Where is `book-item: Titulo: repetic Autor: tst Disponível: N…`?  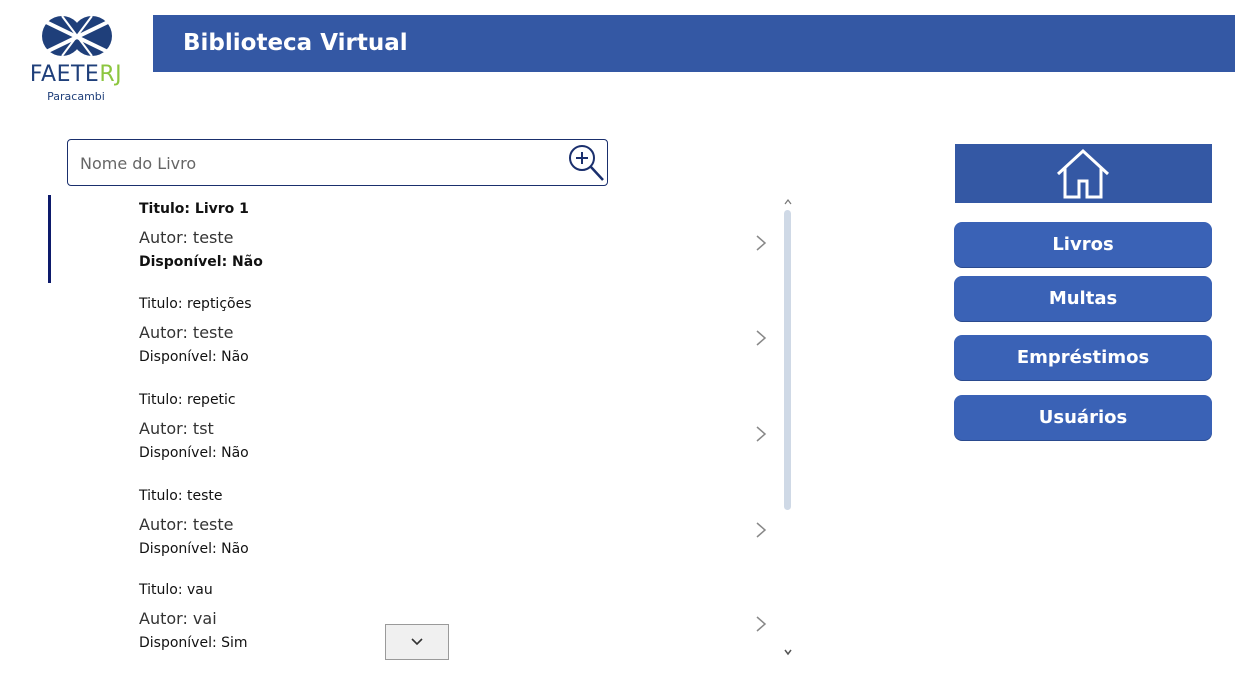
book-item: Titulo: repetic Autor: tst Disponível: N… is located at coordinates (413, 433).